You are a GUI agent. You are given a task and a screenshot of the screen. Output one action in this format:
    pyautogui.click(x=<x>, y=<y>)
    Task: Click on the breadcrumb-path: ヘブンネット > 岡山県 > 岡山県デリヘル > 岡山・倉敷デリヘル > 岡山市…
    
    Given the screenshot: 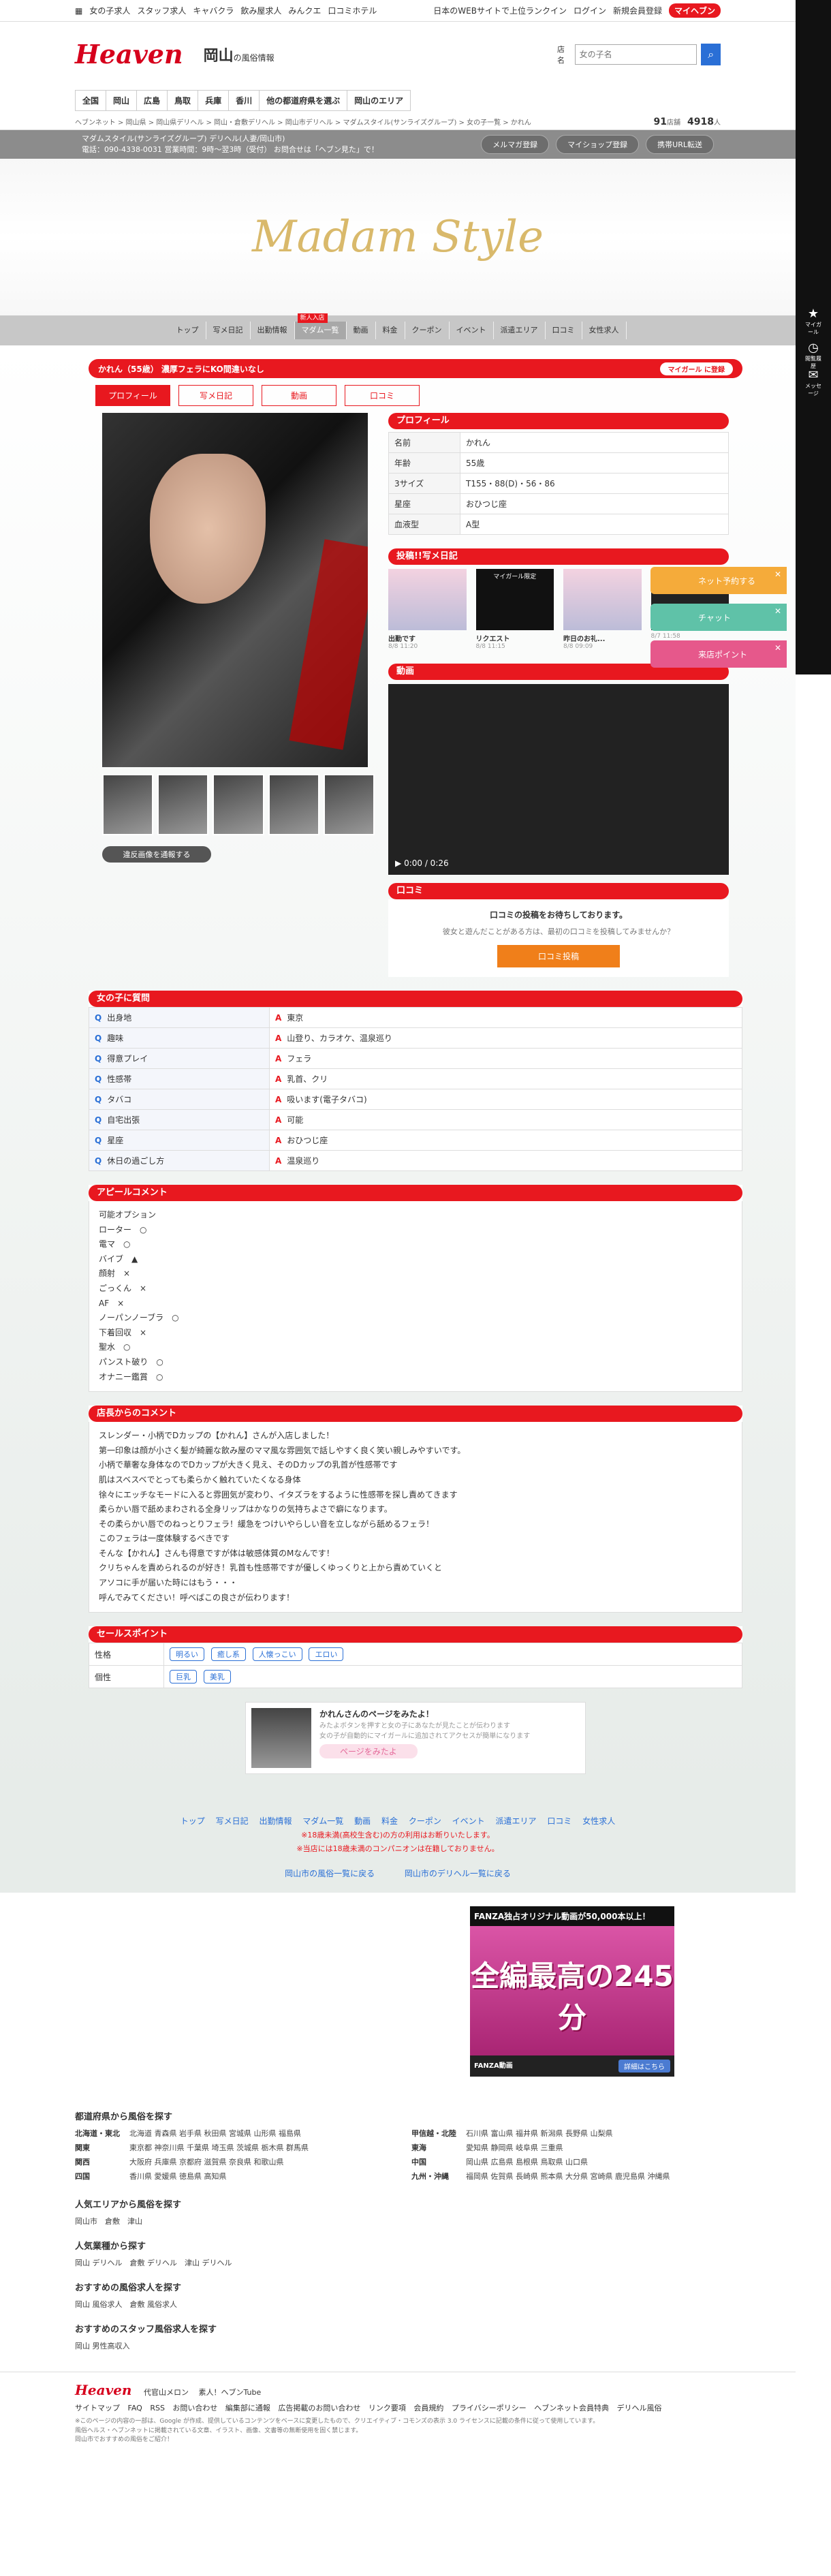 What is the action you would take?
    pyautogui.click(x=303, y=122)
    